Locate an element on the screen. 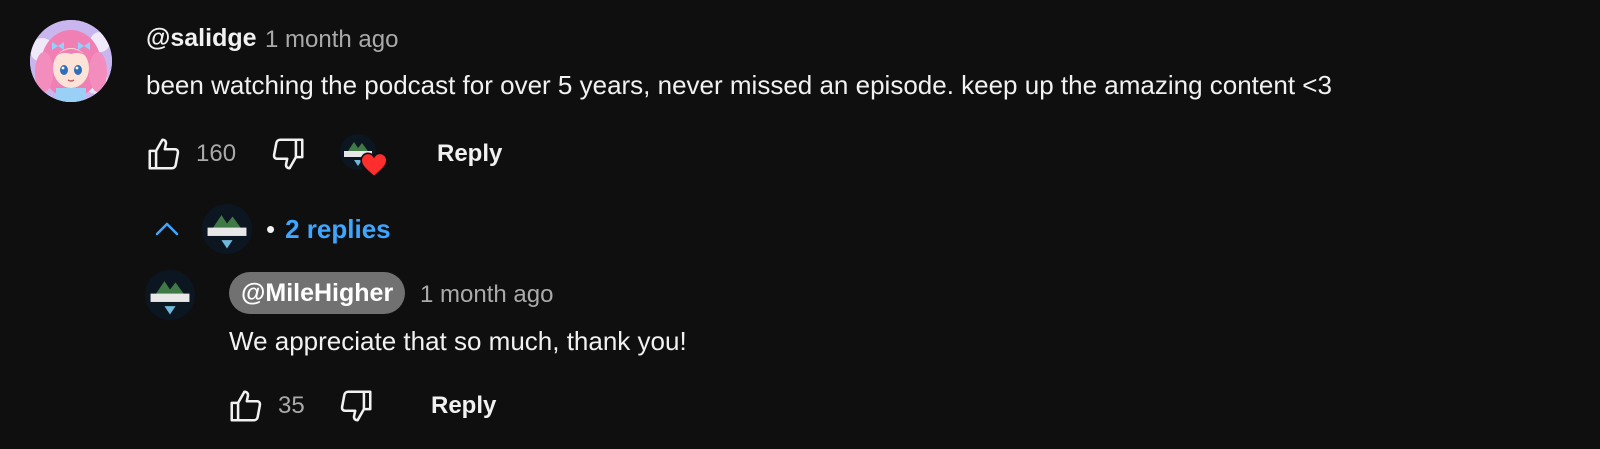 The height and width of the screenshot is (449, 1600). reply-like-button is located at coordinates (246, 406).